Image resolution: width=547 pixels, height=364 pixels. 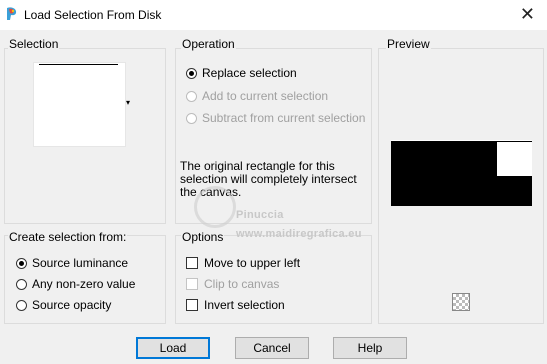 I want to click on radio-source-opacity-label: Source opacity, so click(x=72, y=305).